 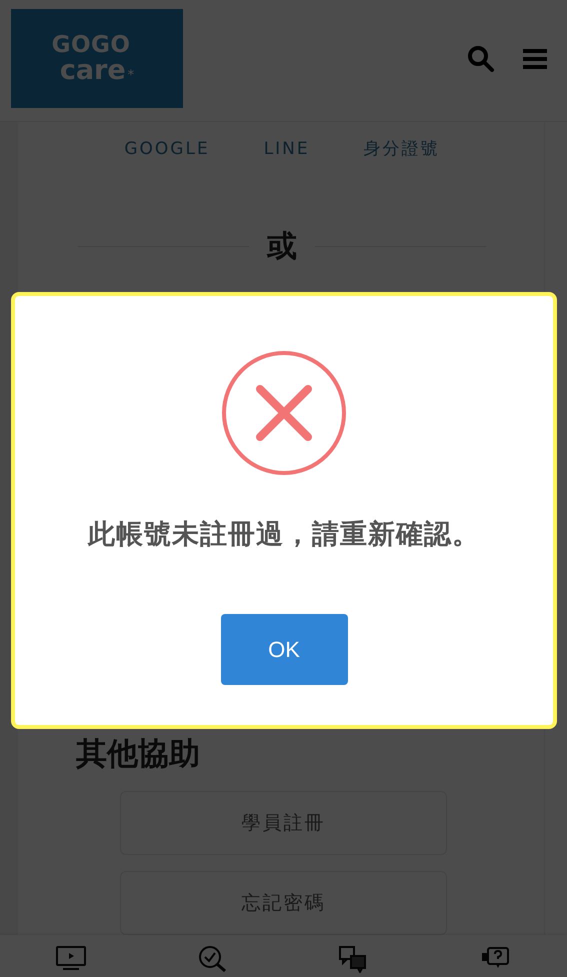 I want to click on login-tab: 身分證號, so click(x=402, y=149).